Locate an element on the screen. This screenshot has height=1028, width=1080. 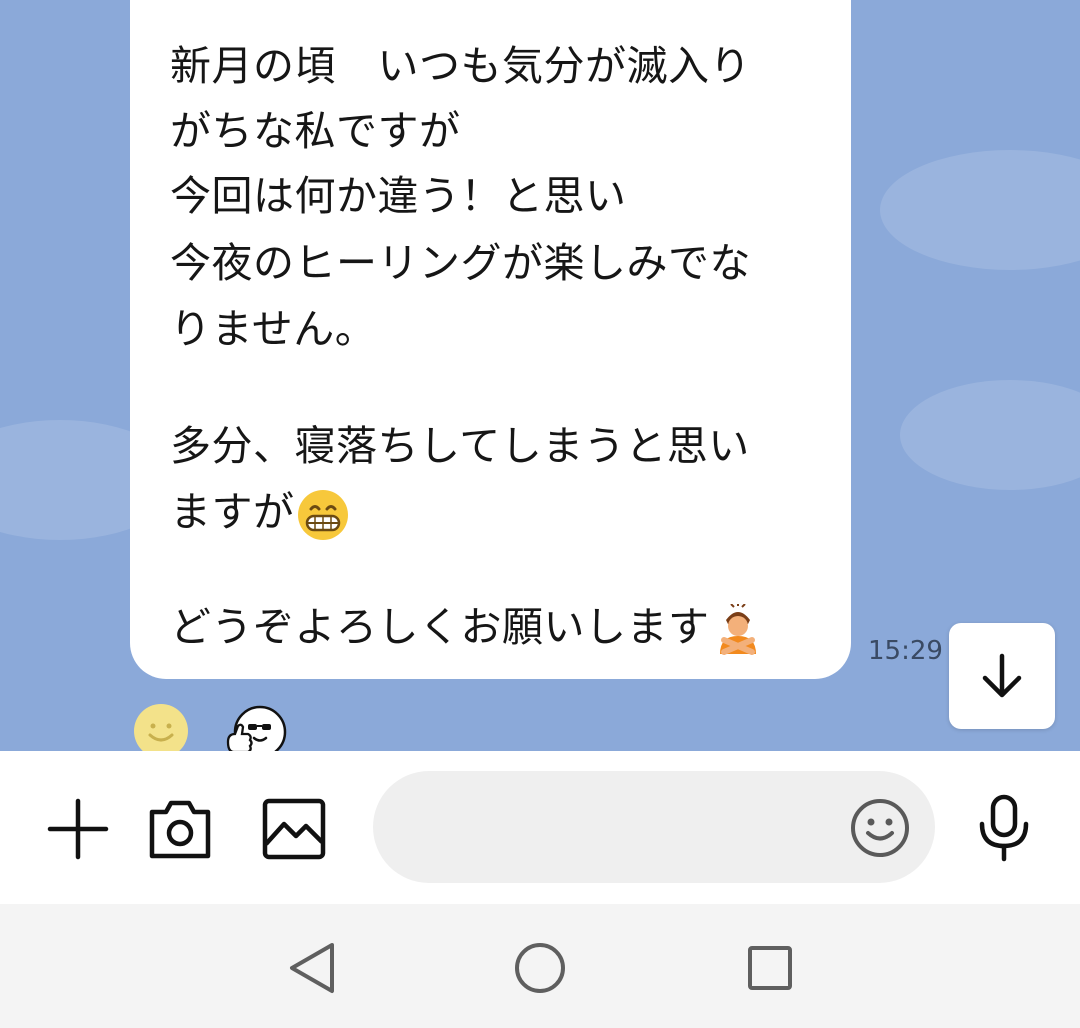
image-button is located at coordinates (294, 829).